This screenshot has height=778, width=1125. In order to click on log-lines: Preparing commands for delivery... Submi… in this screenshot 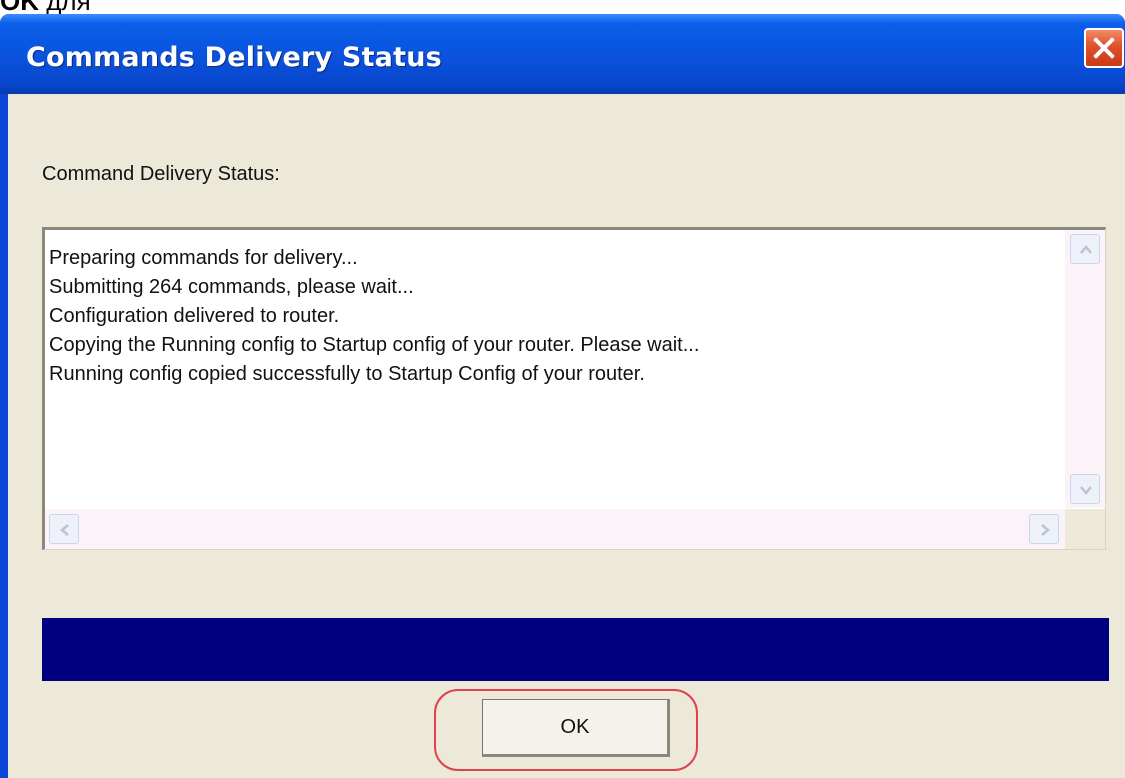, I will do `click(374, 316)`.